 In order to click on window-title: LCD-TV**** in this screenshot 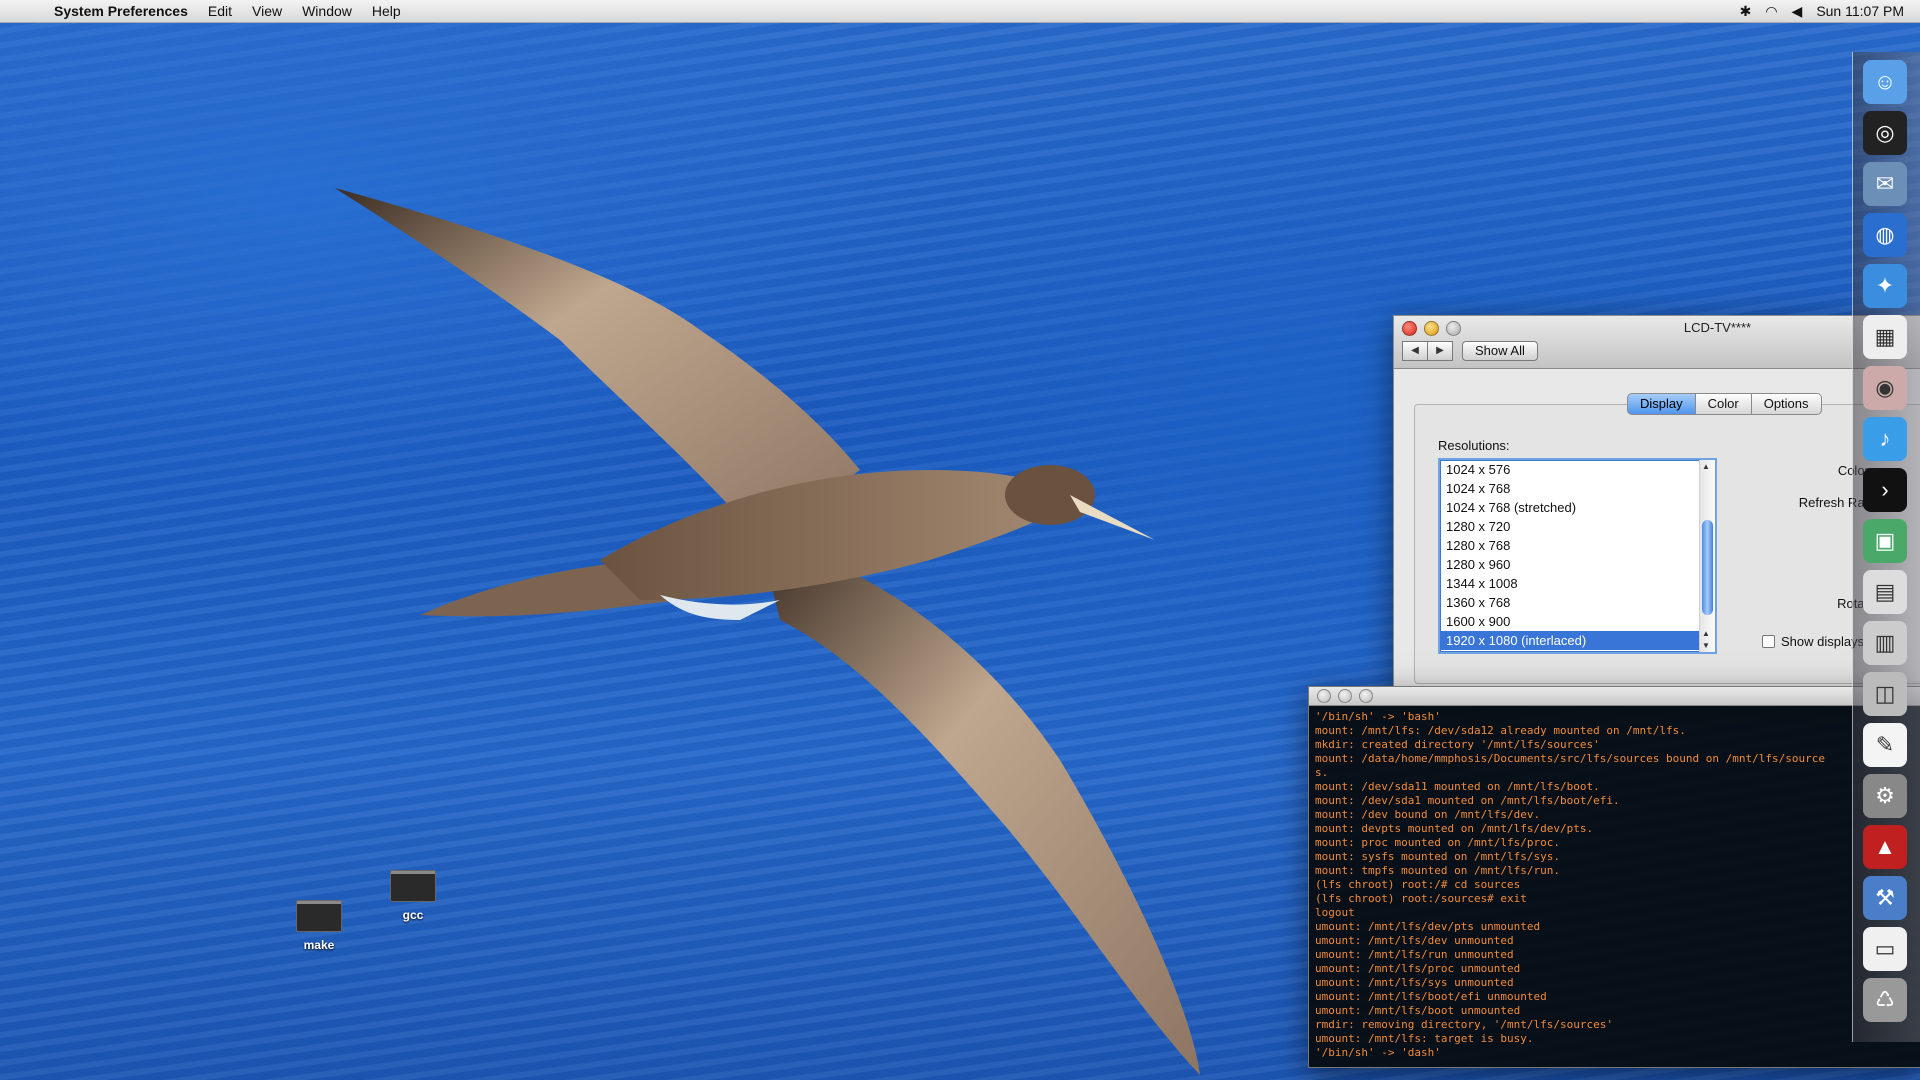, I will do `click(1717, 327)`.